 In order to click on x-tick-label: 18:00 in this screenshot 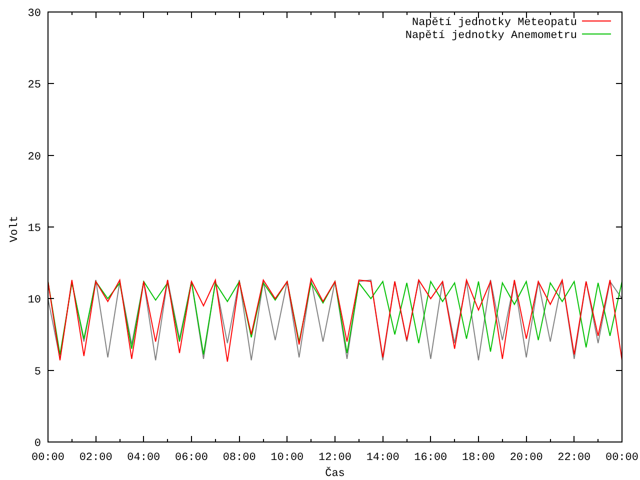, I will do `click(478, 458)`.